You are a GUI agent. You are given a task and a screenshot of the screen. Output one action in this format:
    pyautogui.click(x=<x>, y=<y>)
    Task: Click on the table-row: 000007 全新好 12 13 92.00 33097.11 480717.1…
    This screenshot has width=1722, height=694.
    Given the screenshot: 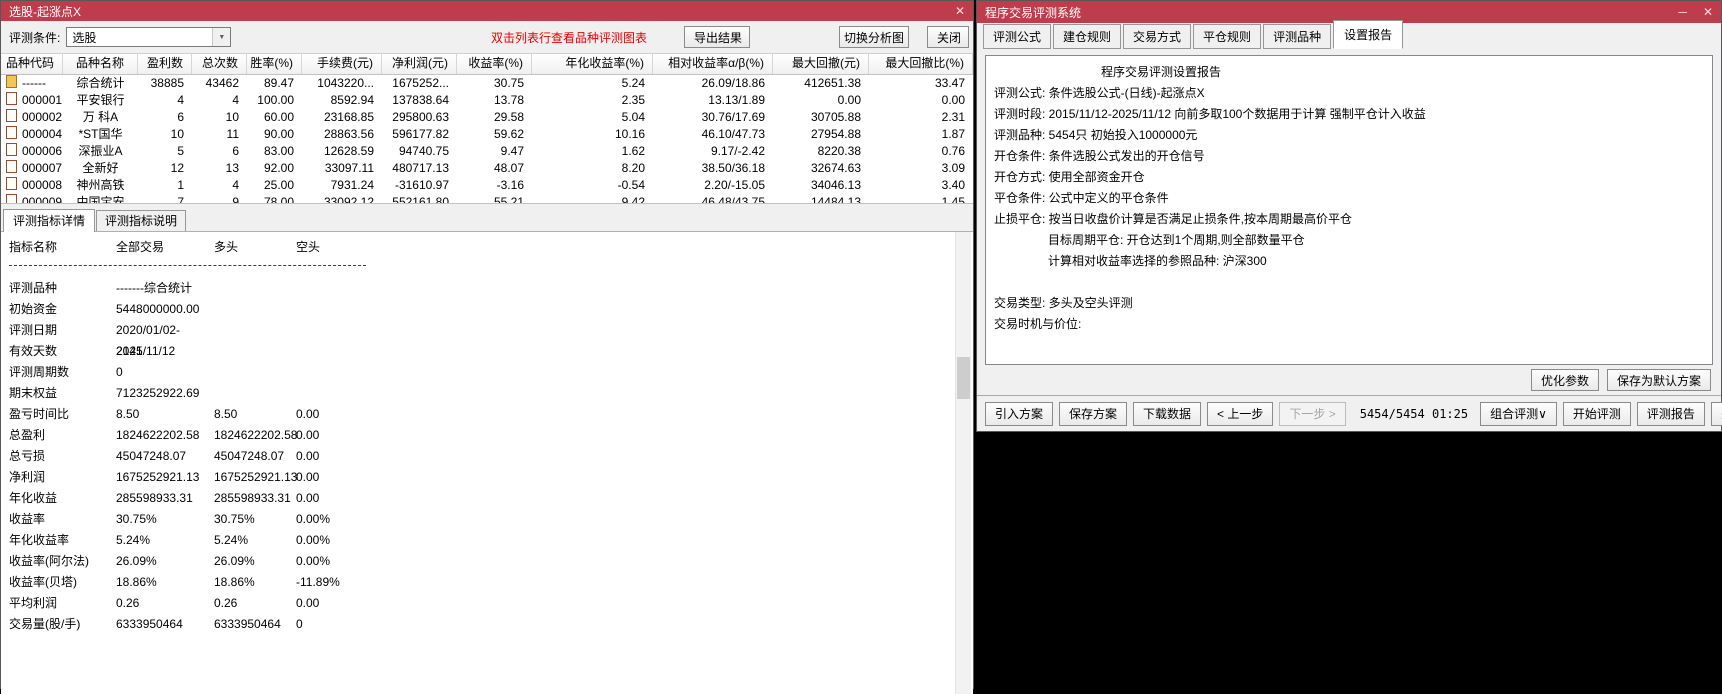 What is the action you would take?
    pyautogui.click(x=487, y=168)
    